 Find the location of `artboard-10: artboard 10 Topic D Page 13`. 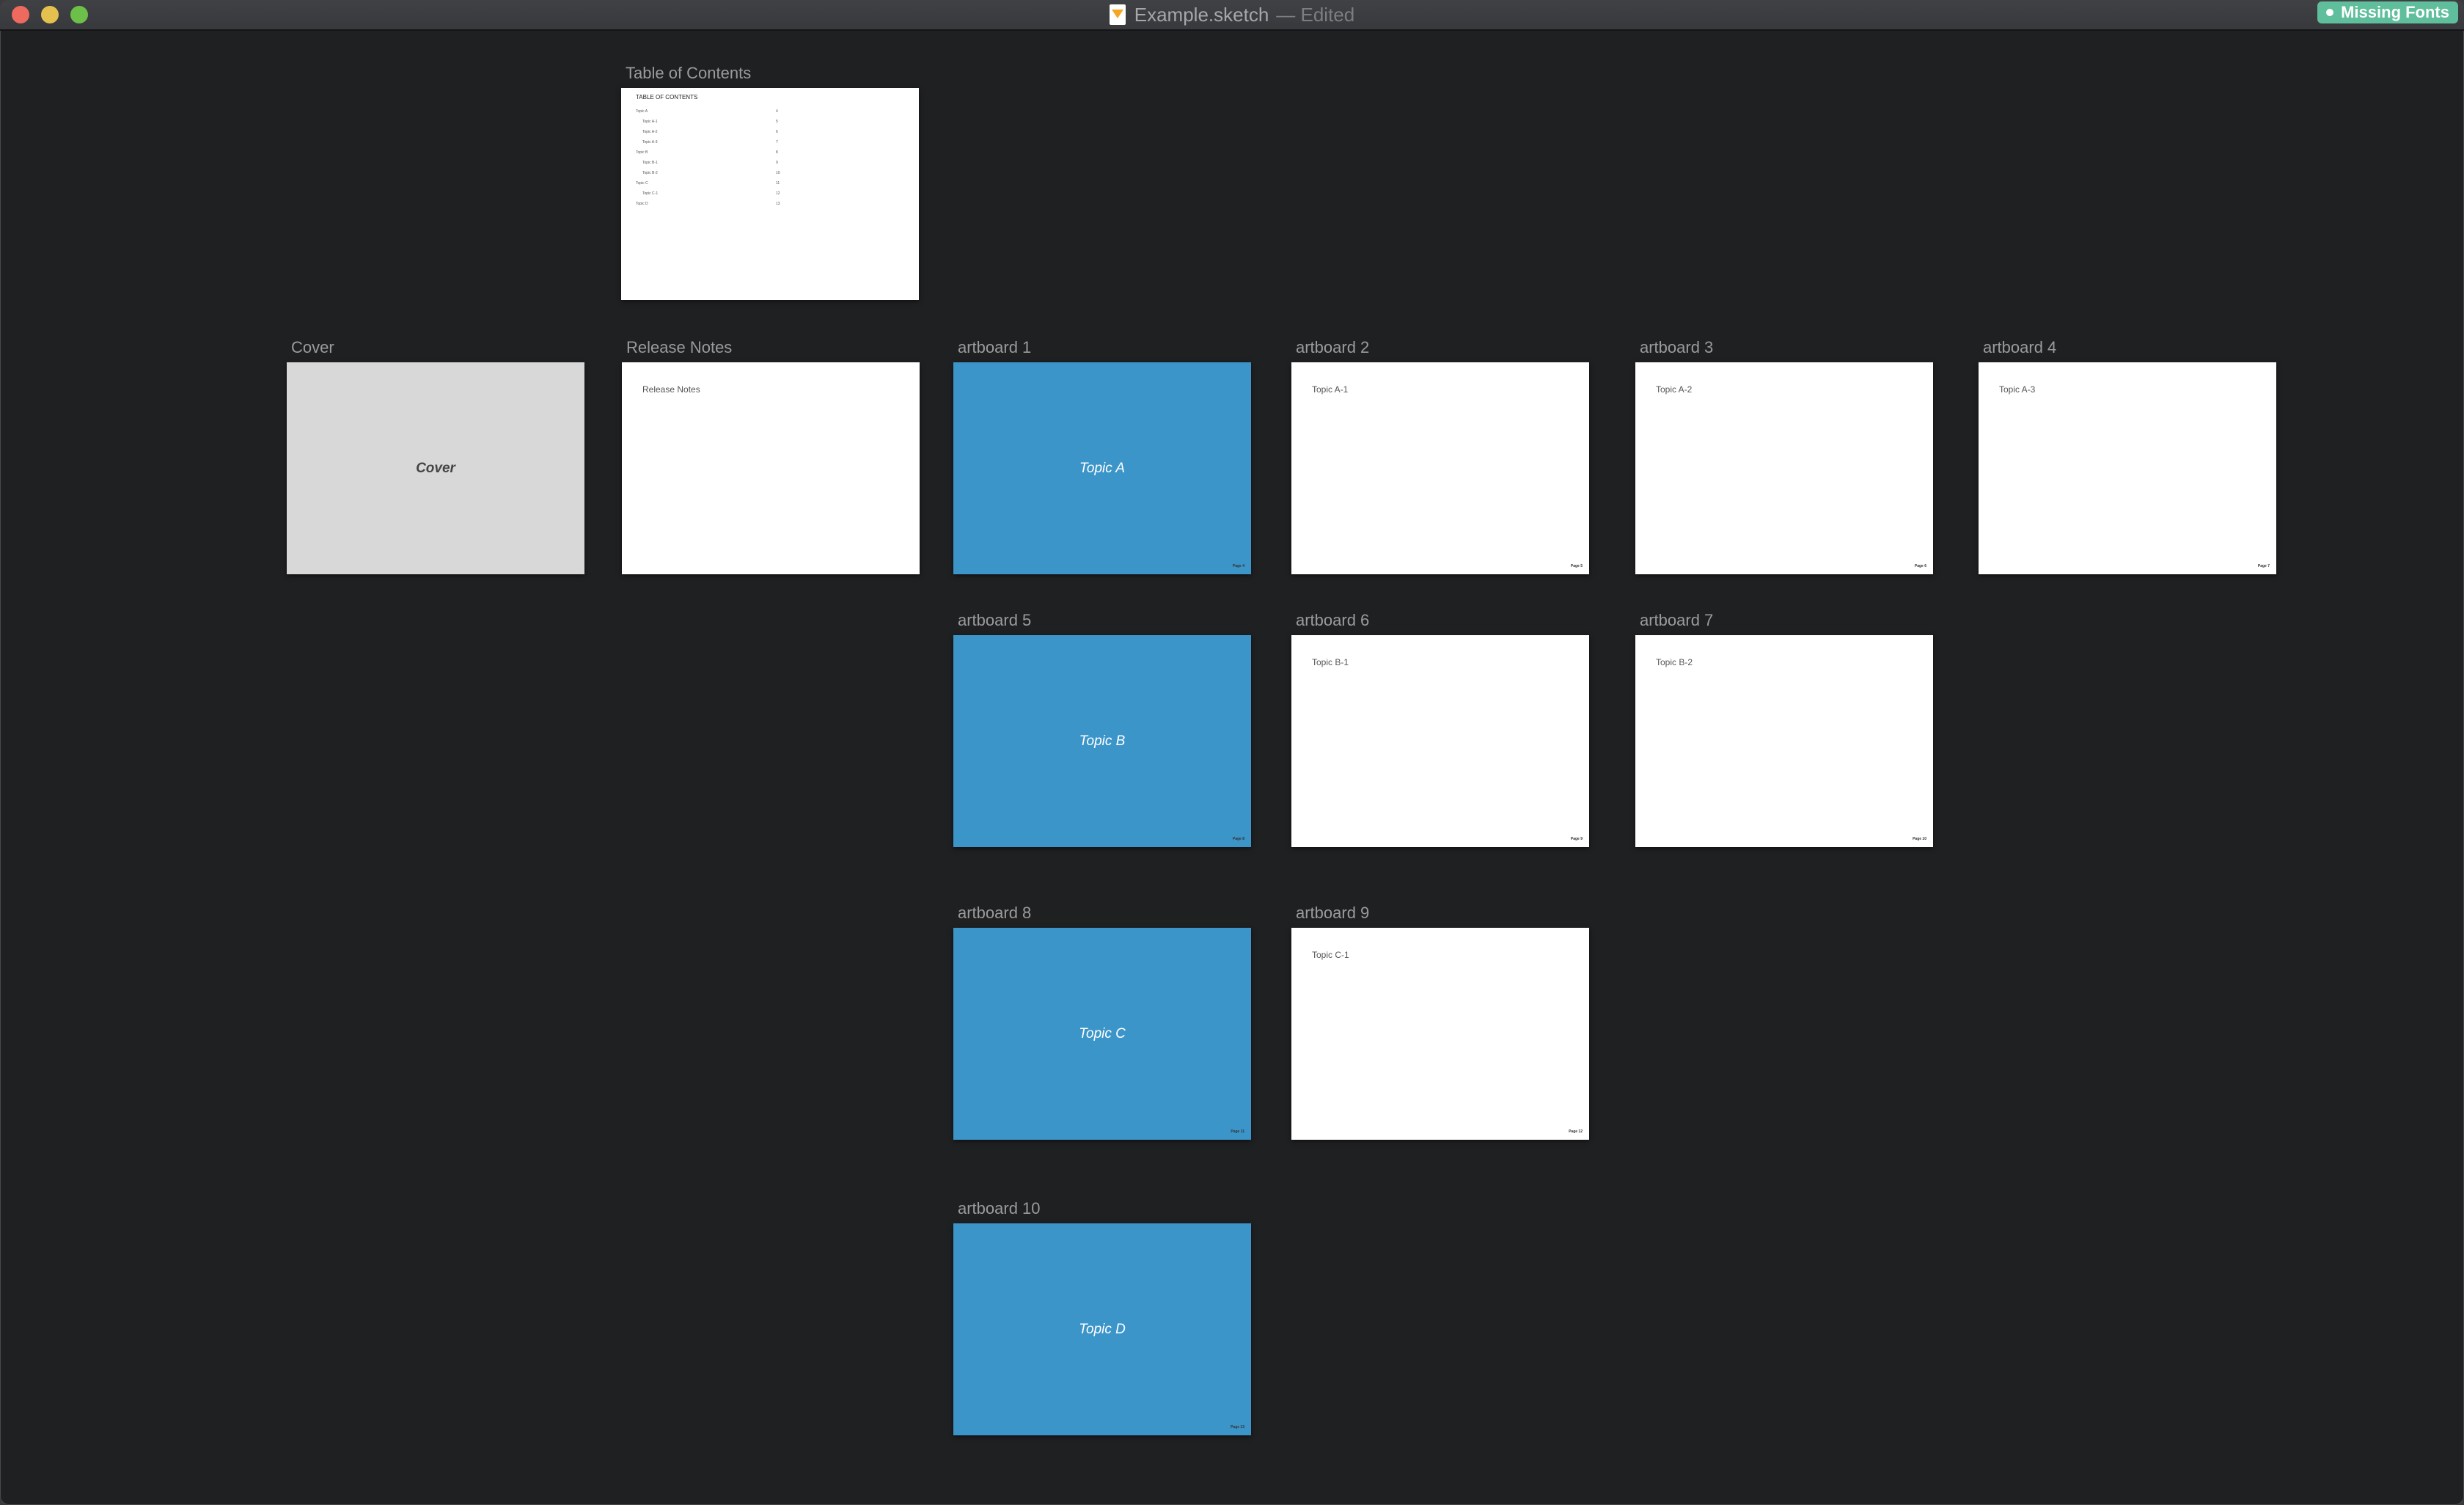

artboard-10: artboard 10 Topic D Page 13 is located at coordinates (1102, 1317).